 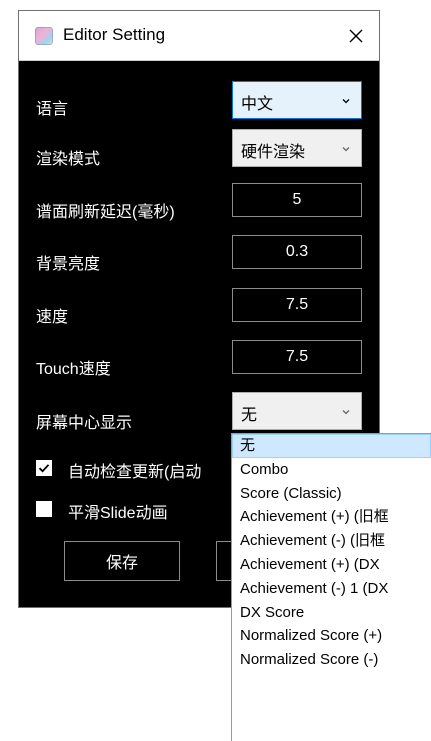 I want to click on dropdown-item: 无, so click(x=331, y=446).